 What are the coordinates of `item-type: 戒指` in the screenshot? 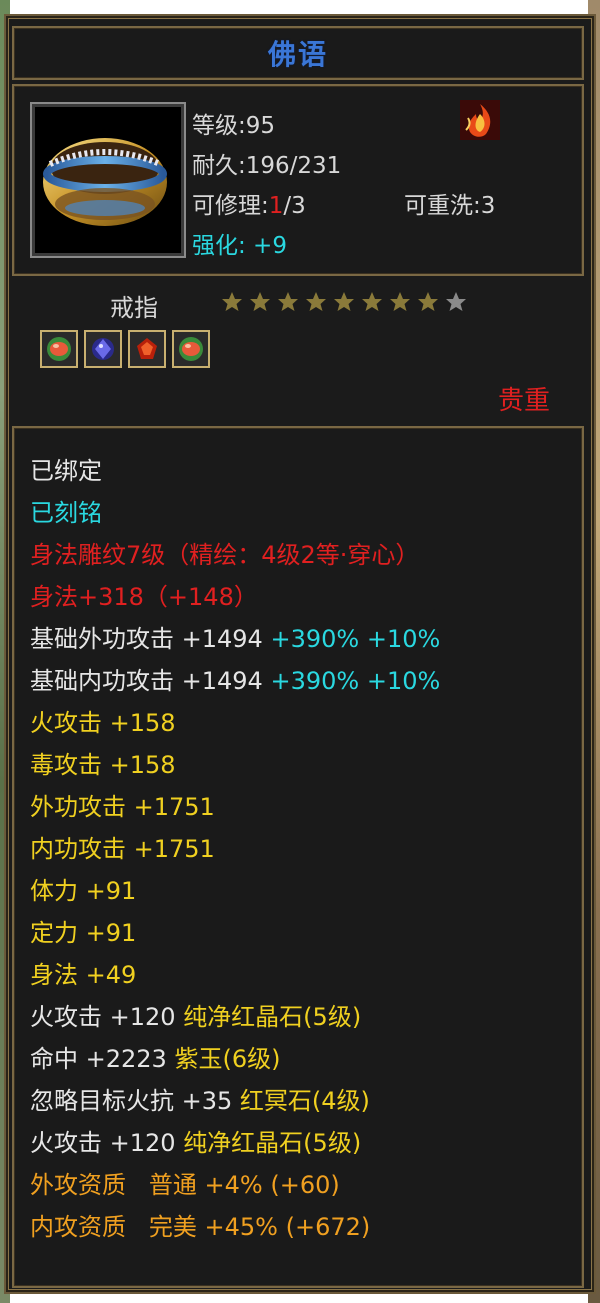 It's located at (134, 308).